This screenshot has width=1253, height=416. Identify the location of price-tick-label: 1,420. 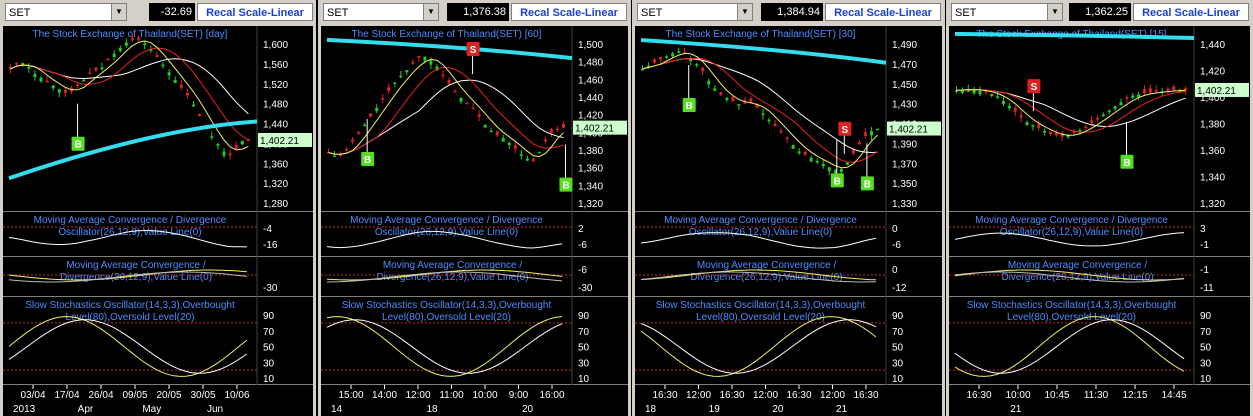
(1212, 72).